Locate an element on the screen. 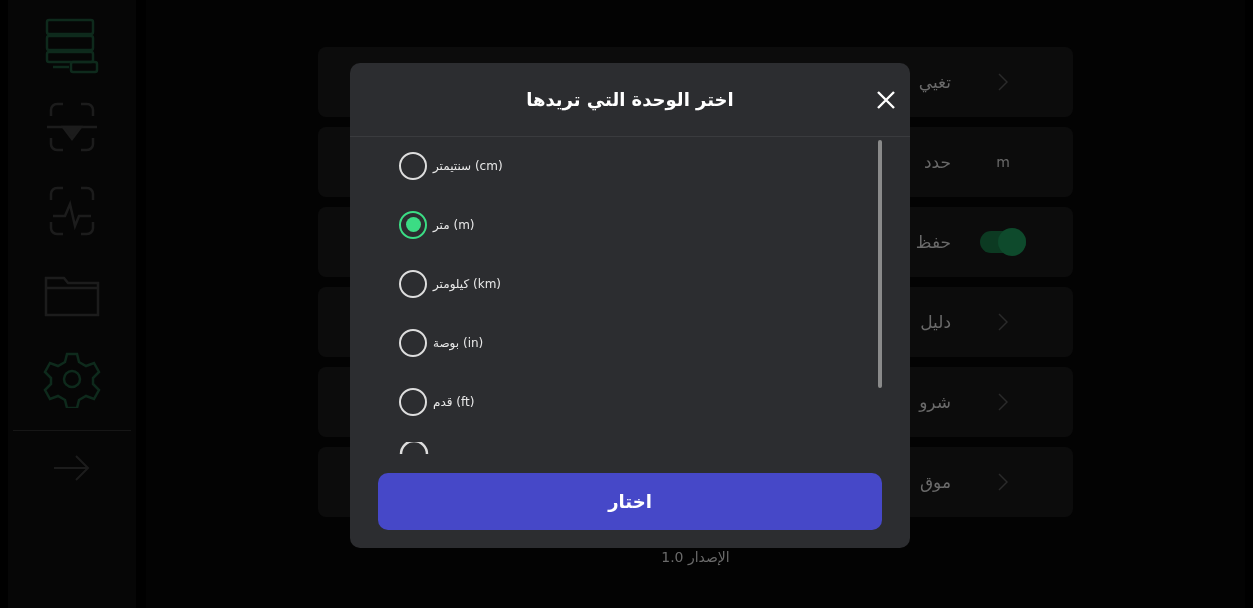 The image size is (1253, 608). radio-option: بوصة (in) is located at coordinates (654, 342).